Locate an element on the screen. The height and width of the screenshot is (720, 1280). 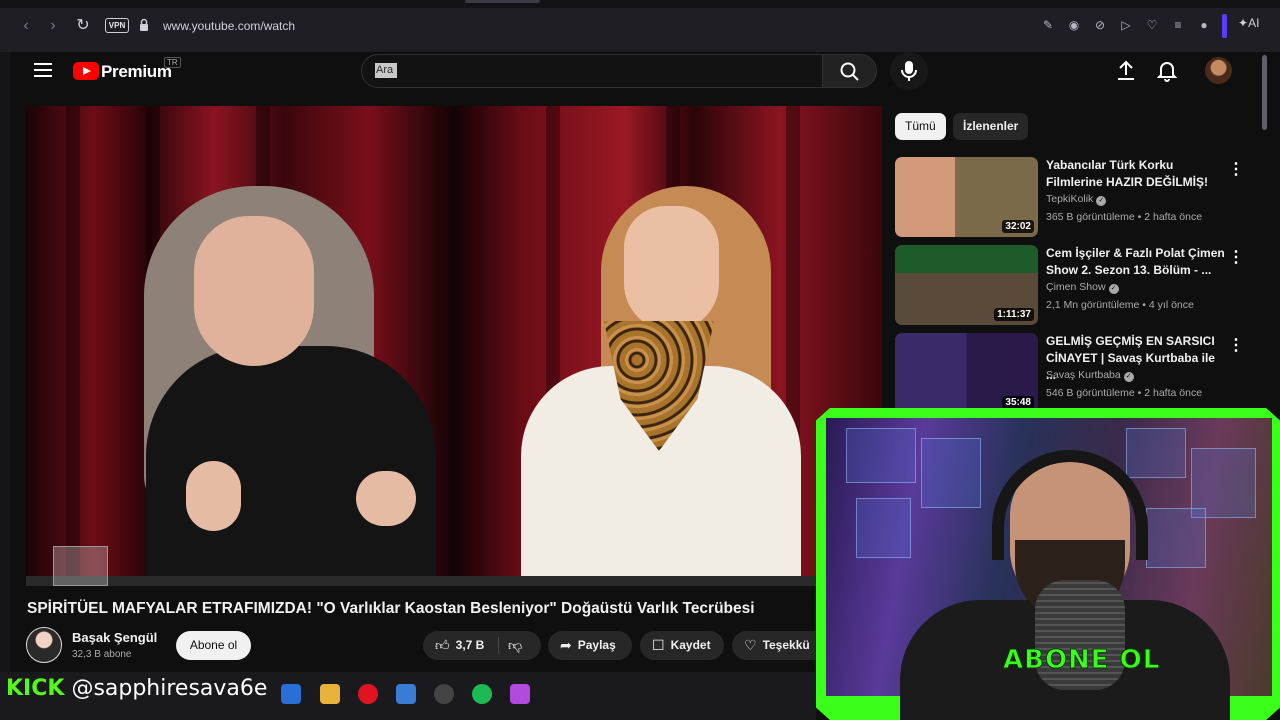
brand-label: Premium is located at coordinates (136, 72).